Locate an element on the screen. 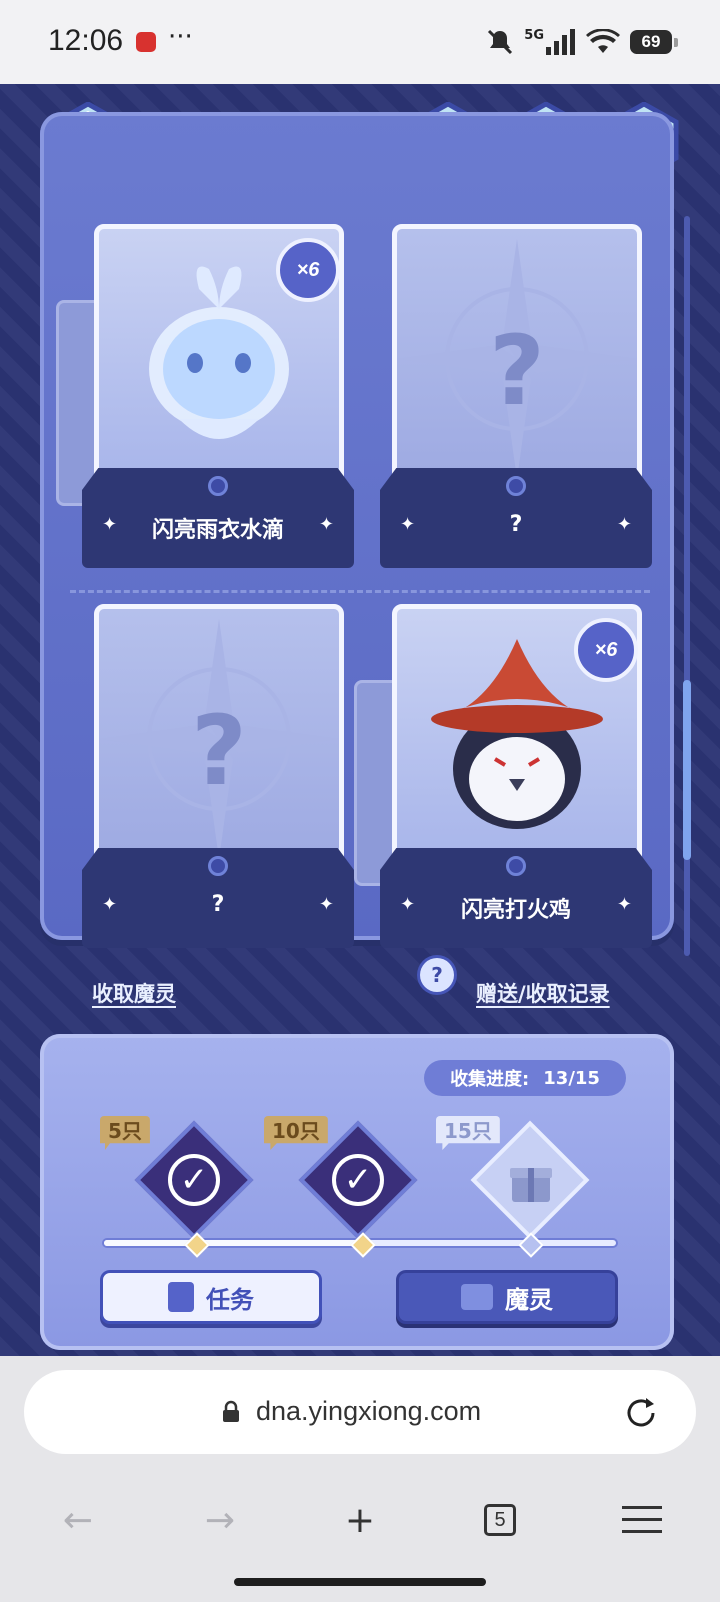 This screenshot has height=1602, width=720. battery-indicator: 69 is located at coordinates (654, 42).